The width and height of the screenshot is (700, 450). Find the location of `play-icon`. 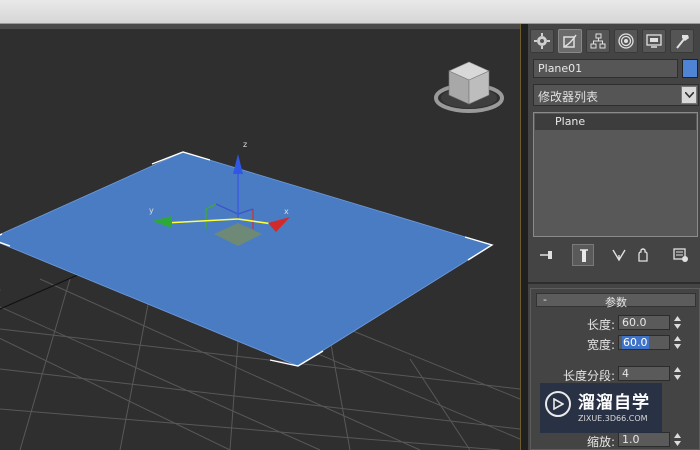

play-icon is located at coordinates (558, 404).